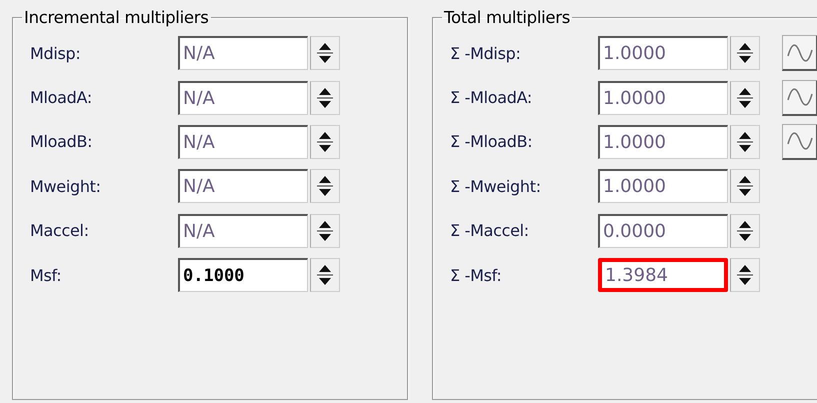  What do you see at coordinates (486, 53) in the screenshot?
I see `field-label: Σ -Mdisp:` at bounding box center [486, 53].